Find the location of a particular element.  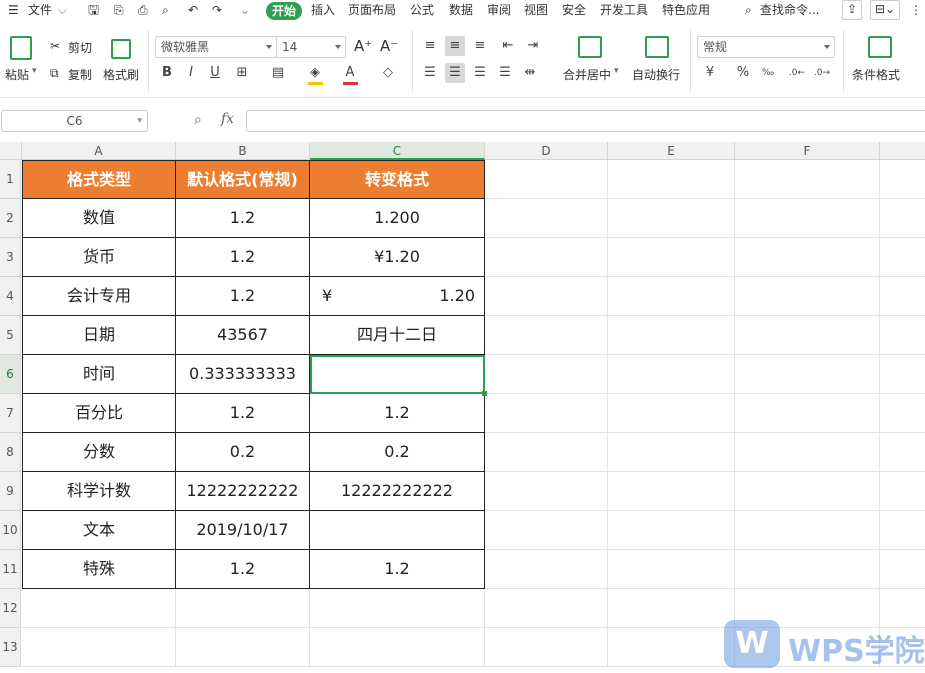

table-cell-b8: 0.2 is located at coordinates (243, 452).